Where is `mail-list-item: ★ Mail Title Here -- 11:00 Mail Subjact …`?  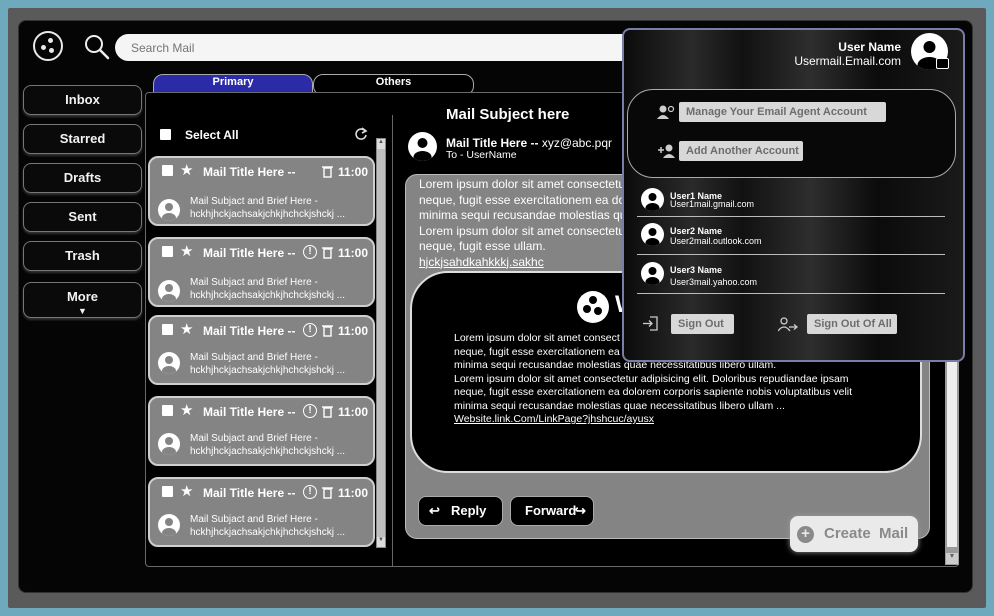 mail-list-item: ★ Mail Title Here -- 11:00 Mail Subjact … is located at coordinates (261, 191).